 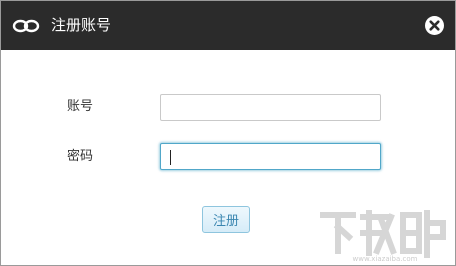 What do you see at coordinates (385, 259) in the screenshot?
I see `svg-text: www.xiazaiba.com` at bounding box center [385, 259].